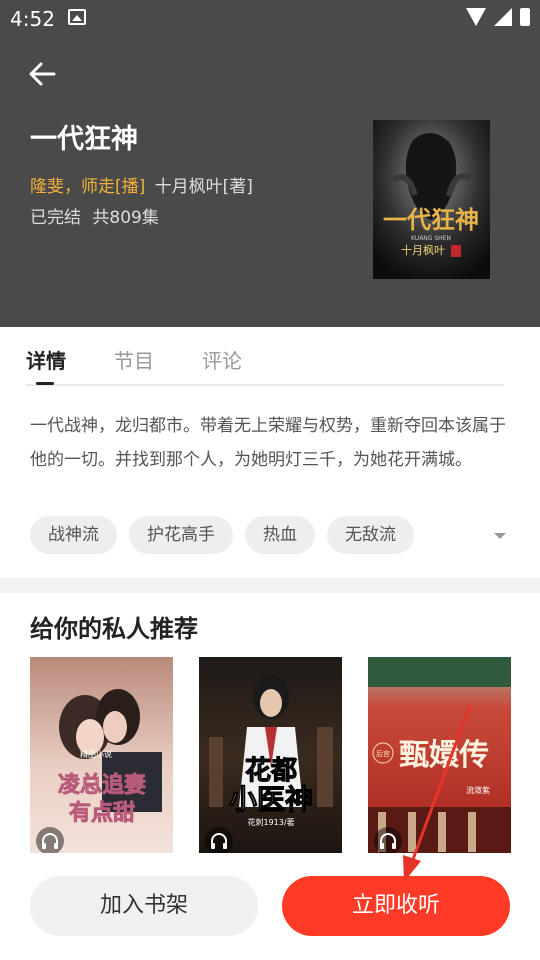  I want to click on book-credits: 隆斐，师走[播] 十月枫叶[著], so click(141, 184).